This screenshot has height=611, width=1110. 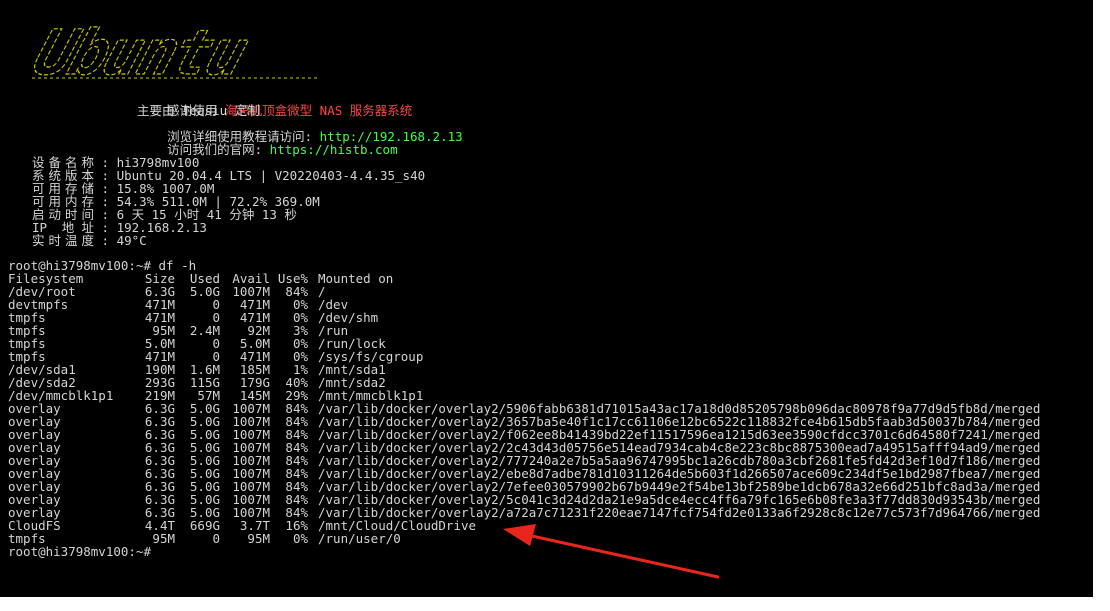 I want to click on website-url-link: https://histb.com, so click(x=334, y=149).